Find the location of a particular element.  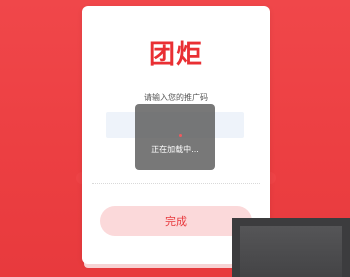

done-button: 完成 is located at coordinates (176, 221).